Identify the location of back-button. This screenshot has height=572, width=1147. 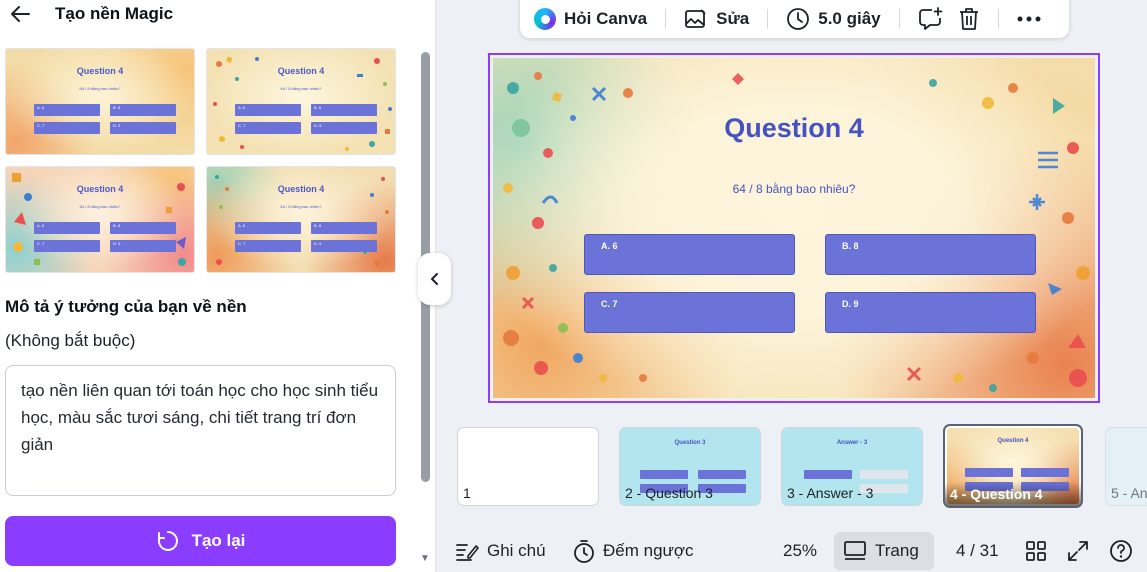
(20, 14).